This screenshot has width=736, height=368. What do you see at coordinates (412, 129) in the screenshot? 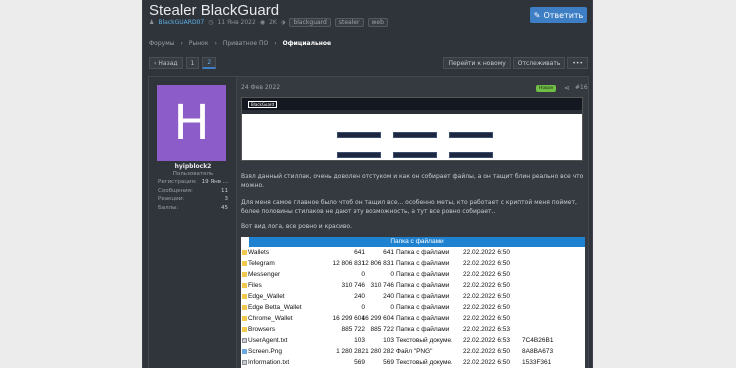
I see `embedded-screenshot: BlackGuard` at bounding box center [412, 129].